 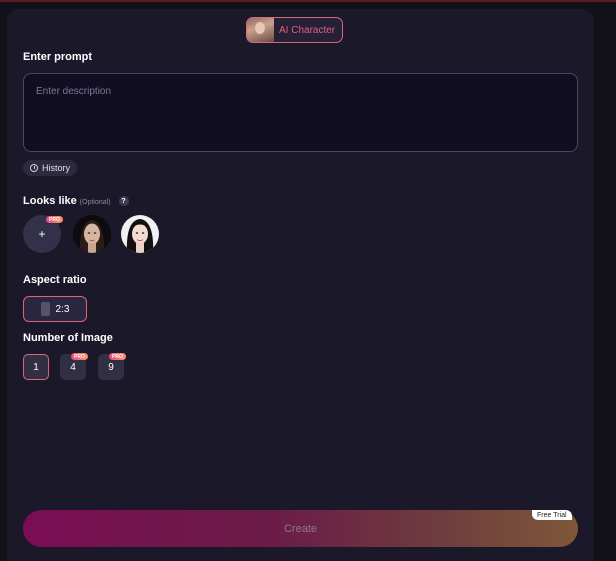 I want to click on create-label: Create, so click(x=300, y=528).